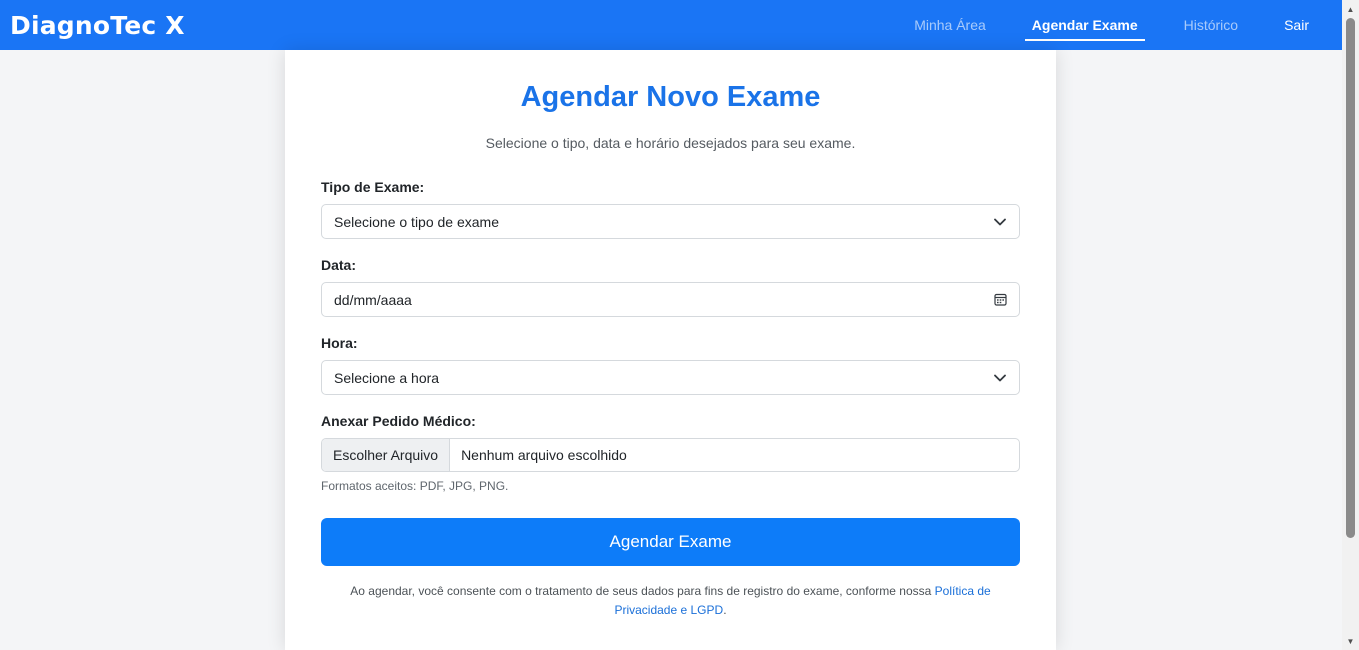  What do you see at coordinates (950, 25) in the screenshot?
I see `nav-link-minha-area: Minha Área` at bounding box center [950, 25].